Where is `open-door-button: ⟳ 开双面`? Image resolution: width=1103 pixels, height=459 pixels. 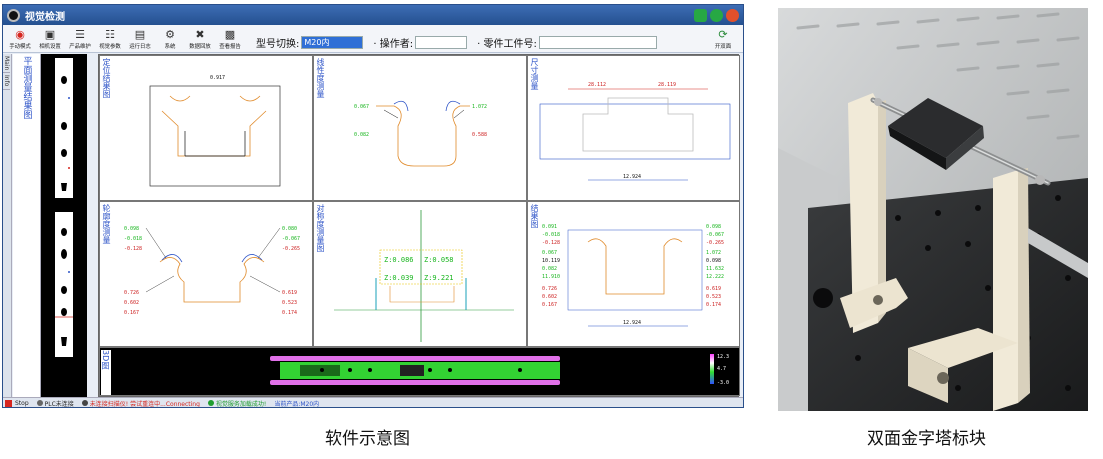 open-door-button: ⟳ 开双面 is located at coordinates (723, 39).